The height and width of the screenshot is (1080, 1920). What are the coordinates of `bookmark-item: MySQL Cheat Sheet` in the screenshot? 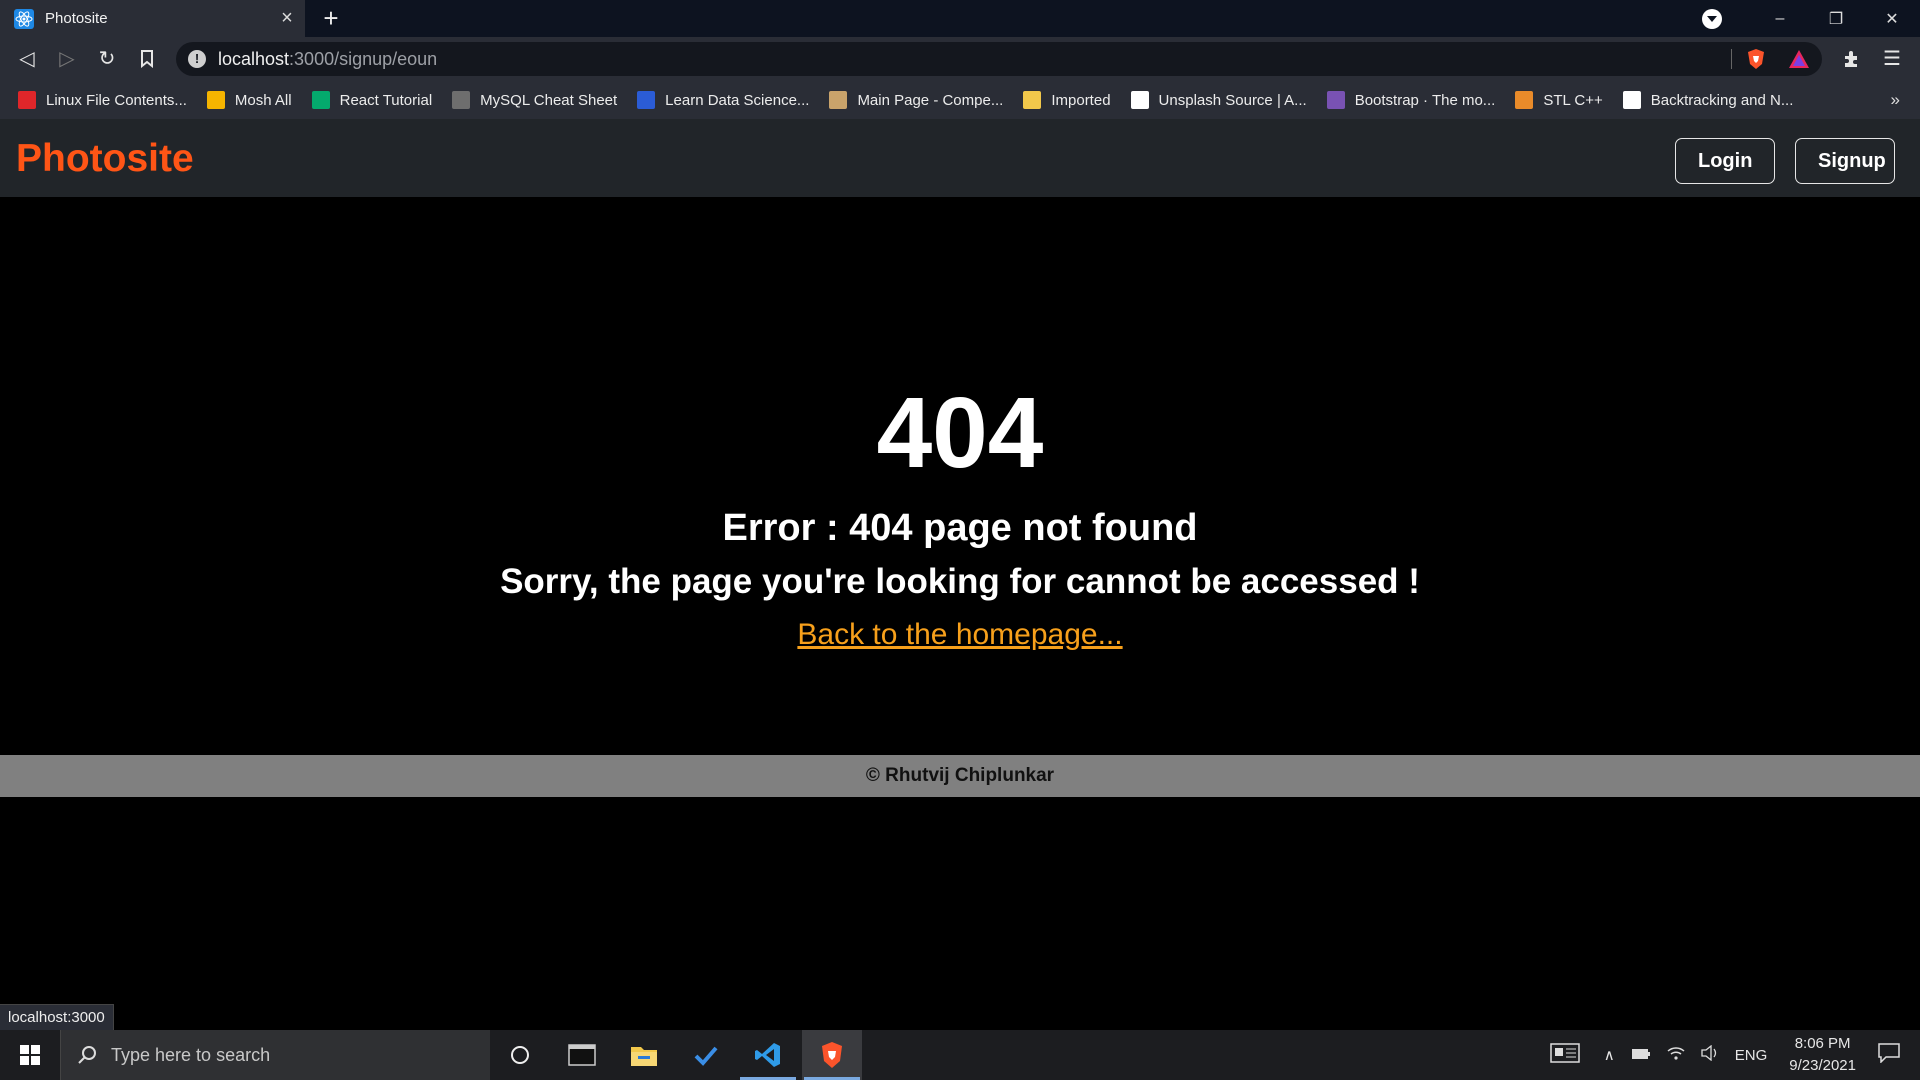 It's located at (534, 100).